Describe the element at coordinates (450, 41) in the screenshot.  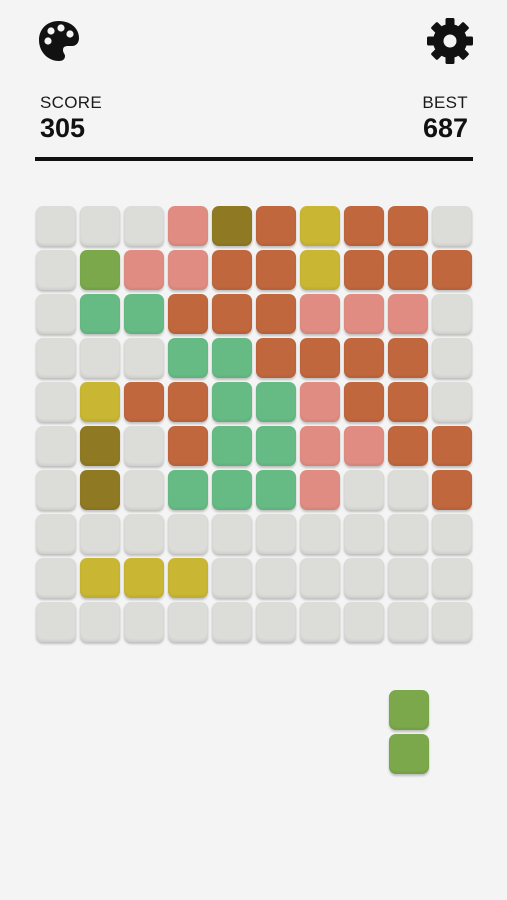
I see `gear-icon` at that location.